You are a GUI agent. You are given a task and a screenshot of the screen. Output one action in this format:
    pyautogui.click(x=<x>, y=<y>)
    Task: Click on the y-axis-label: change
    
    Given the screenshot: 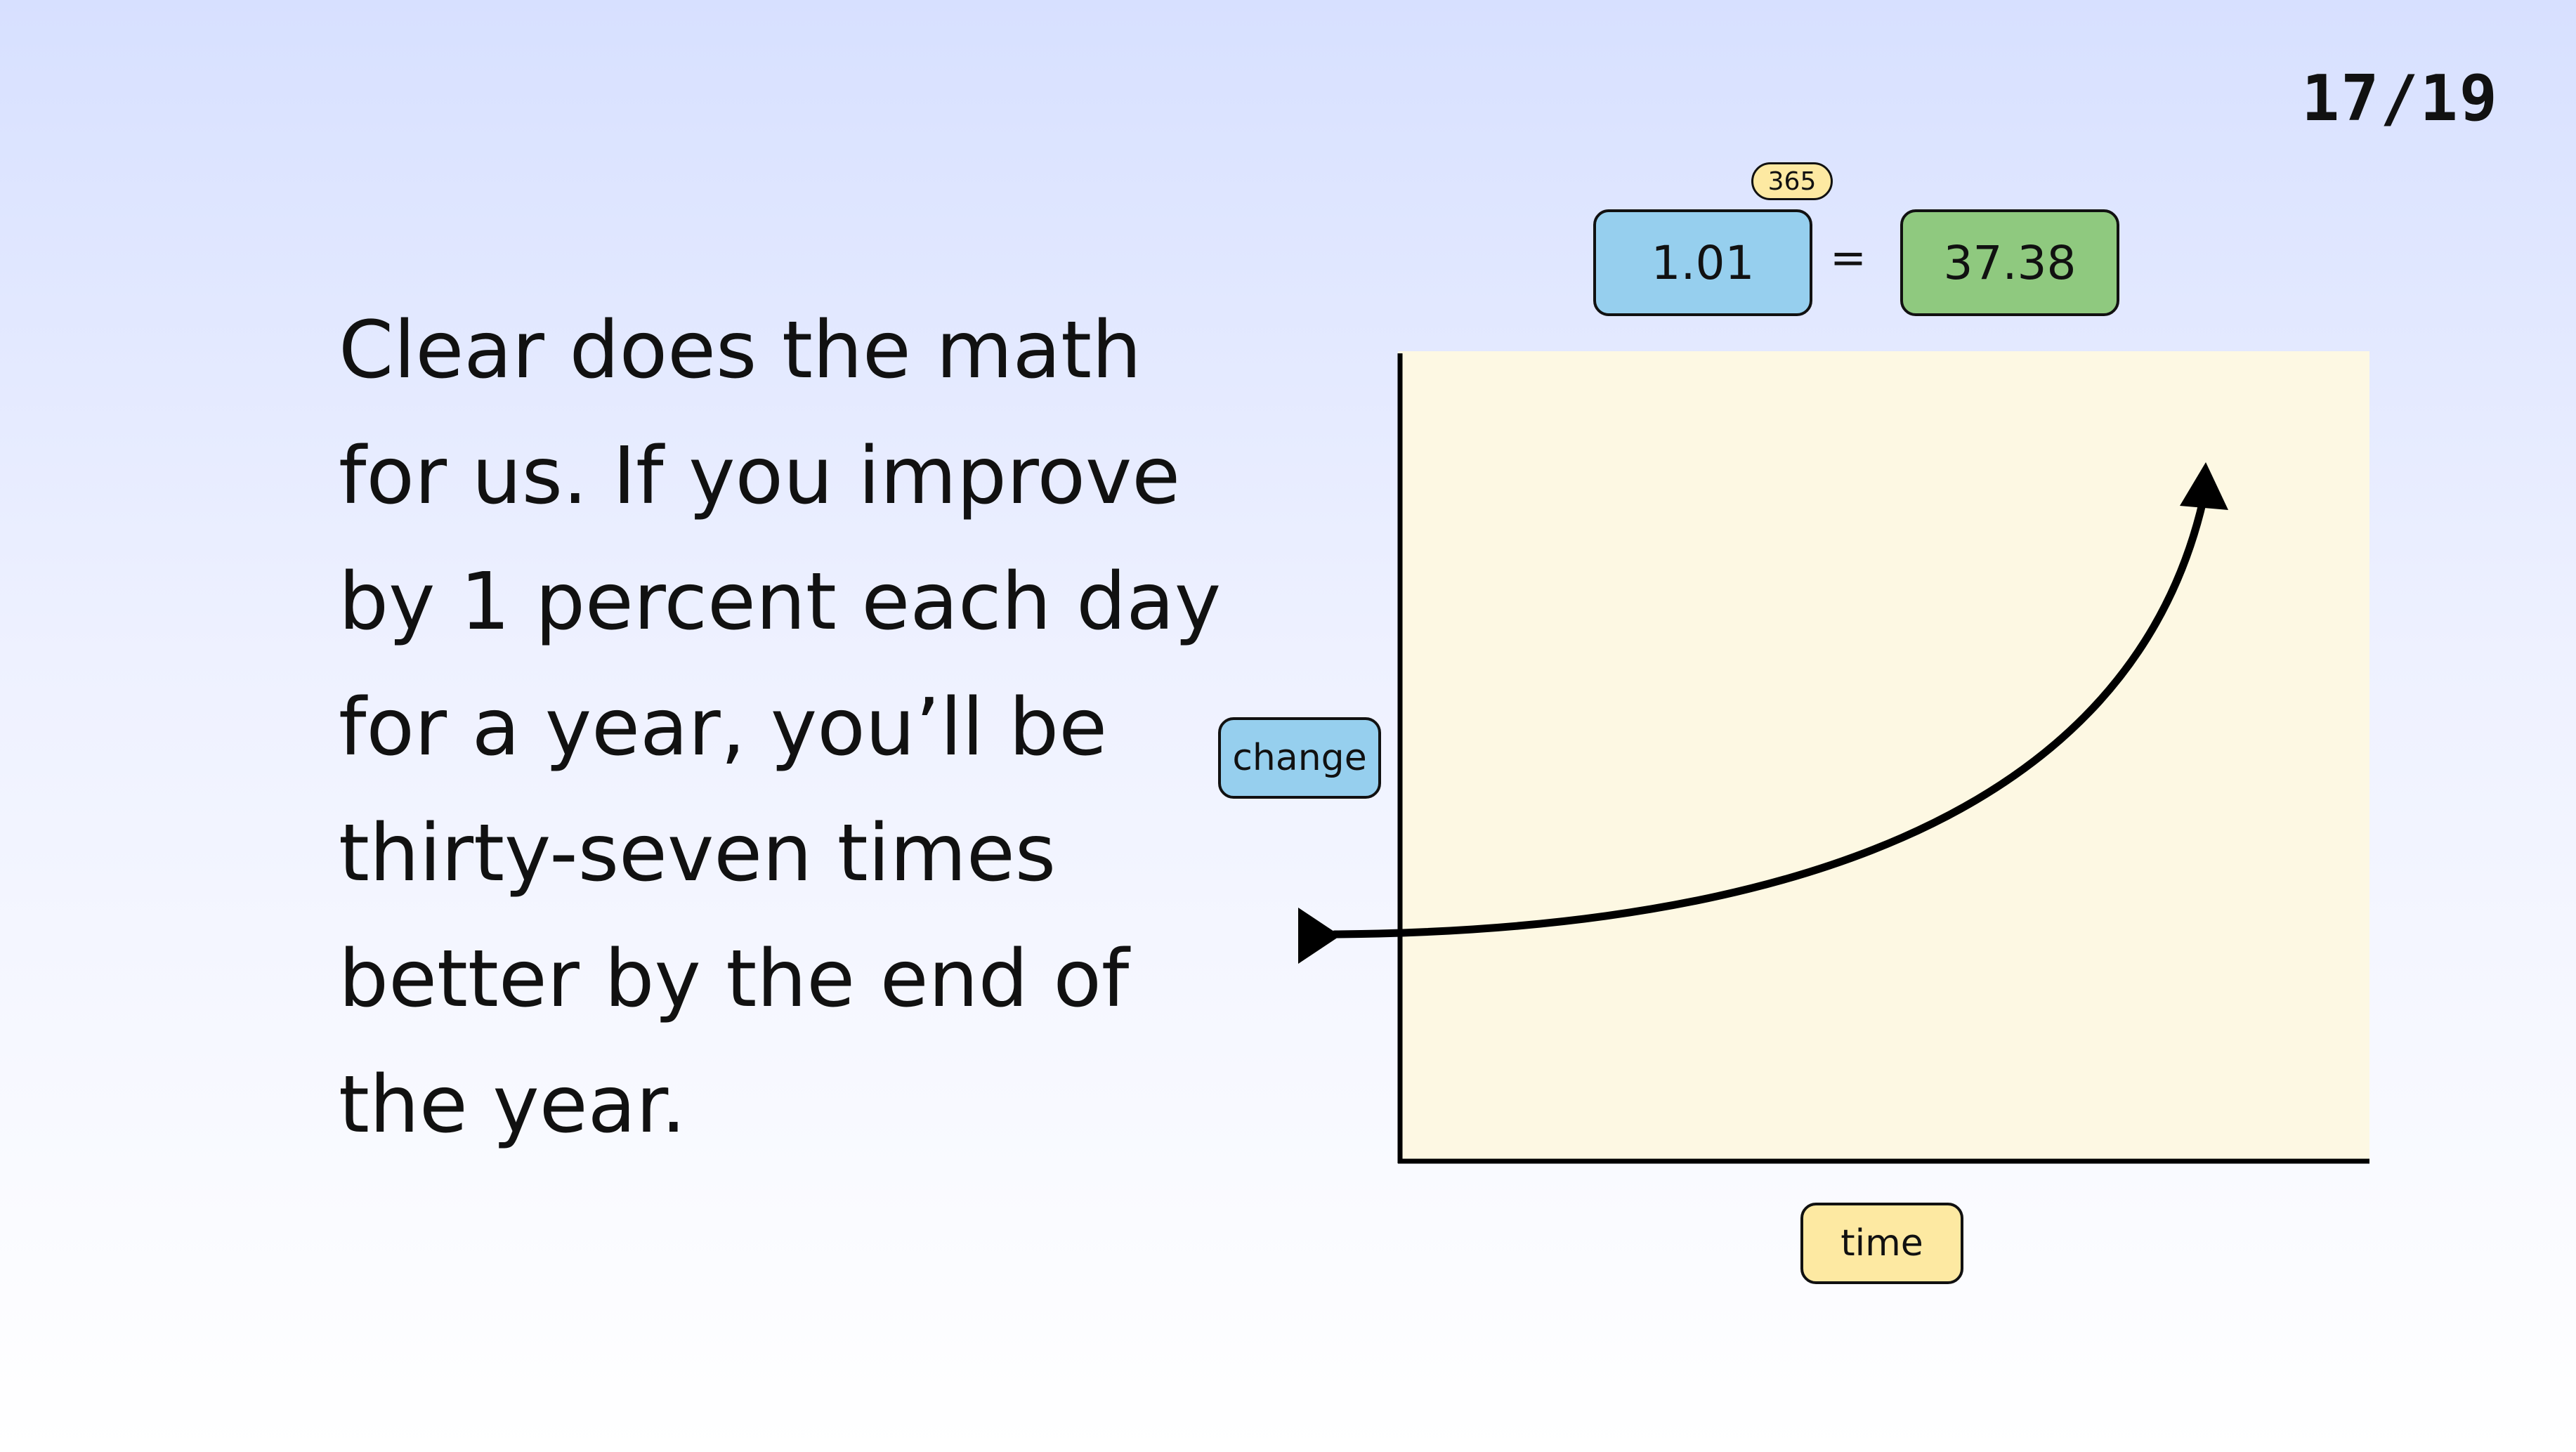 What is the action you would take?
    pyautogui.click(x=1300, y=758)
    